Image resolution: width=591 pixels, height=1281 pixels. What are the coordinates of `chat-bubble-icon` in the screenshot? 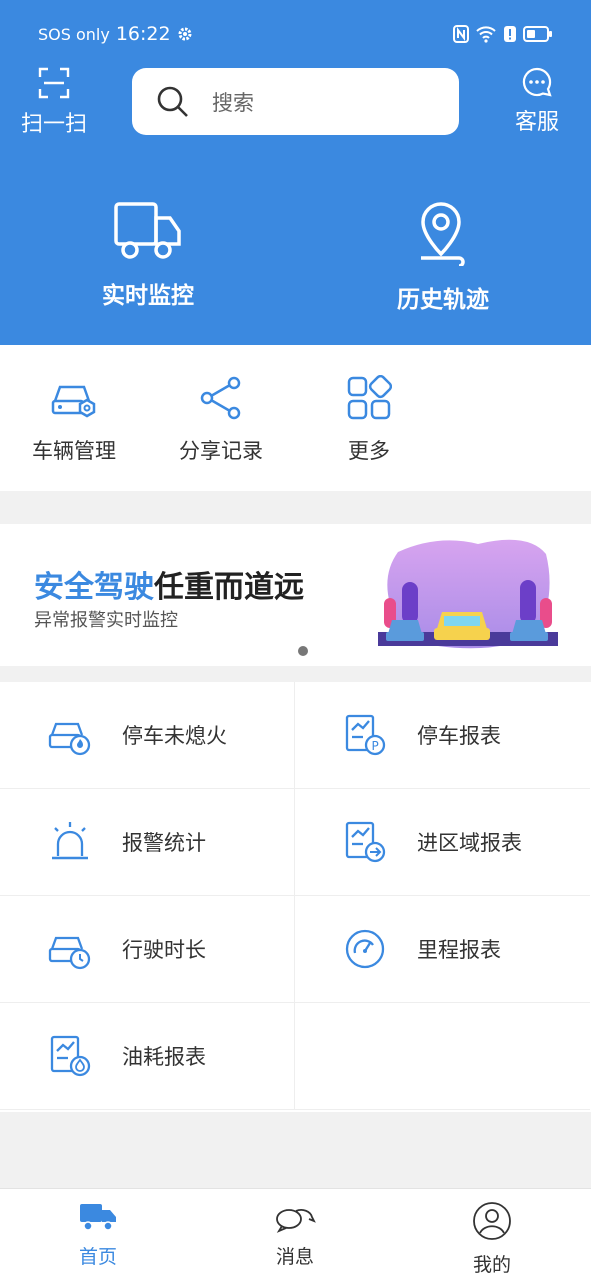 It's located at (537, 82).